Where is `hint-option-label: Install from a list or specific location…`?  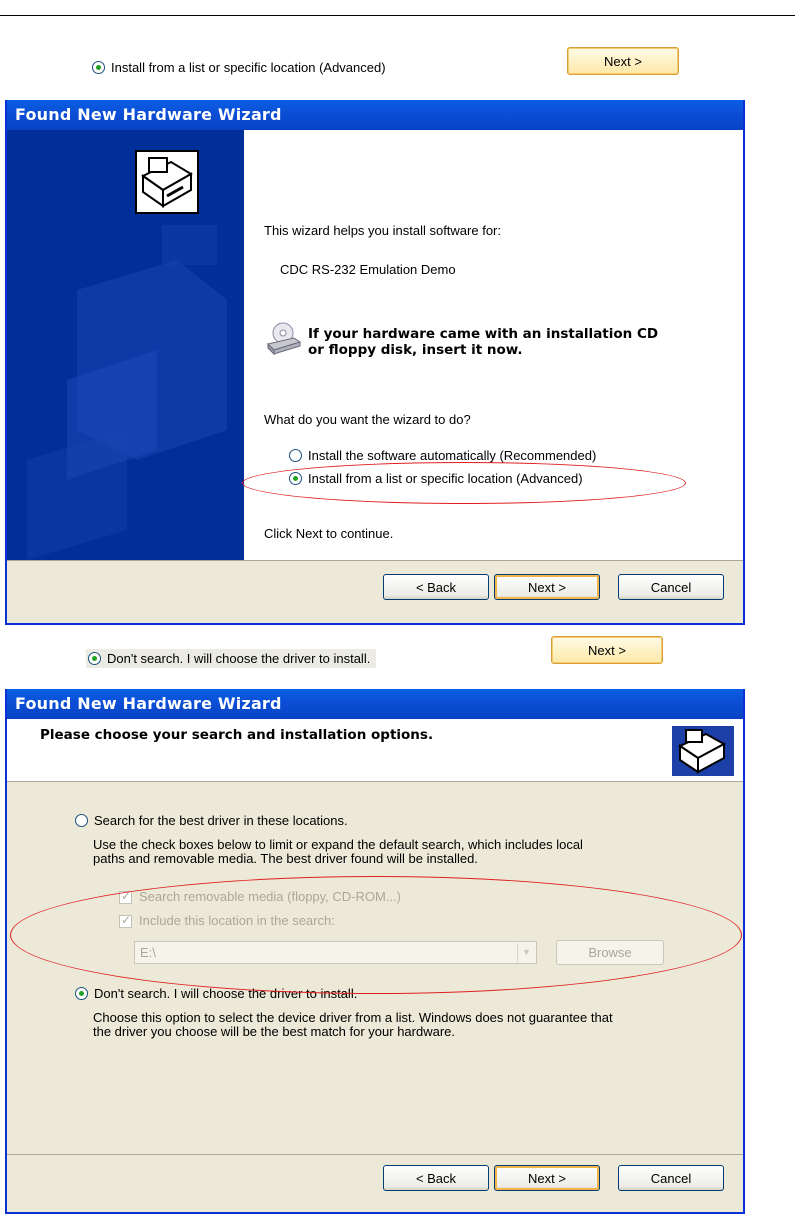
hint-option-label: Install from a list or specific location… is located at coordinates (248, 67).